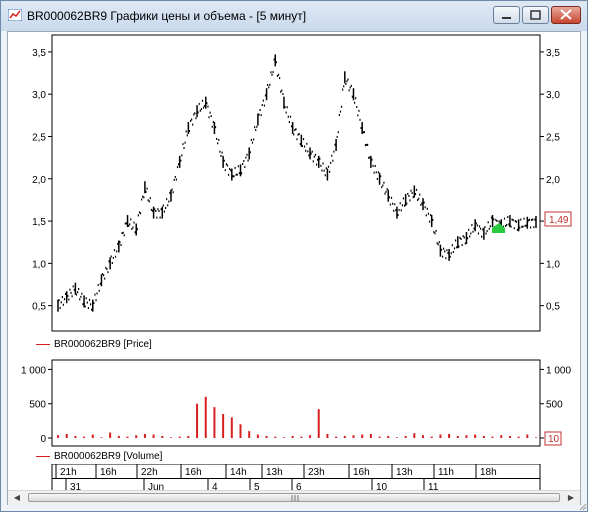  Describe the element at coordinates (571, 498) in the screenshot. I see `scroll-right-icon: ▶` at that location.